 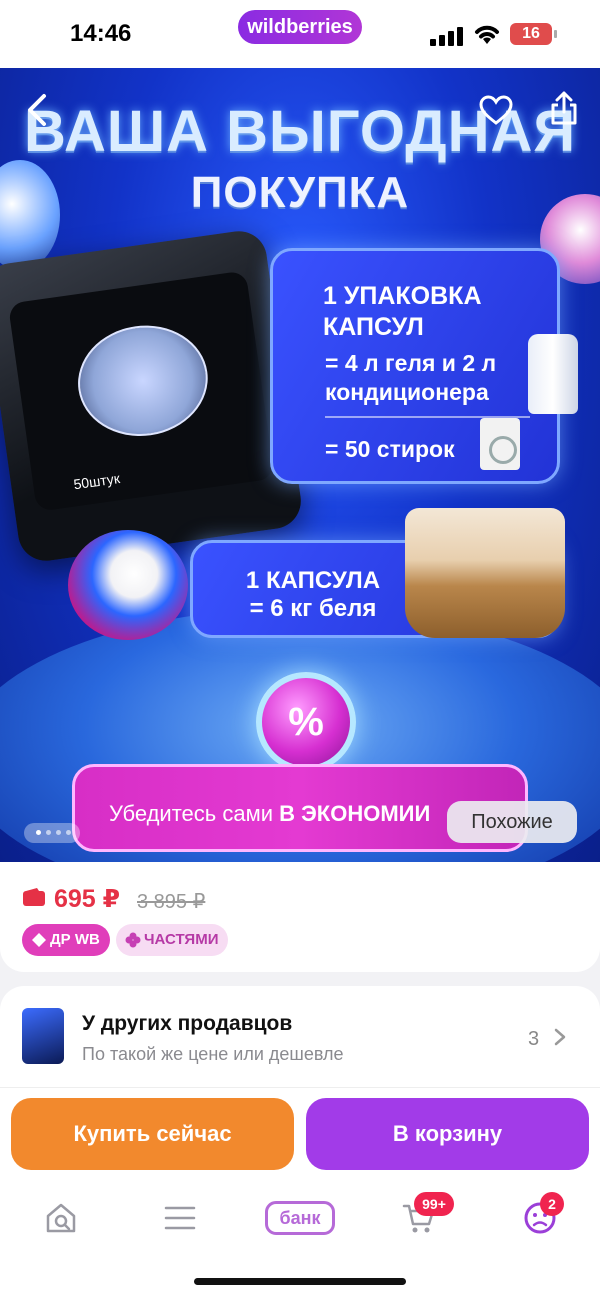 I want to click on signal-icon, so click(x=447, y=36).